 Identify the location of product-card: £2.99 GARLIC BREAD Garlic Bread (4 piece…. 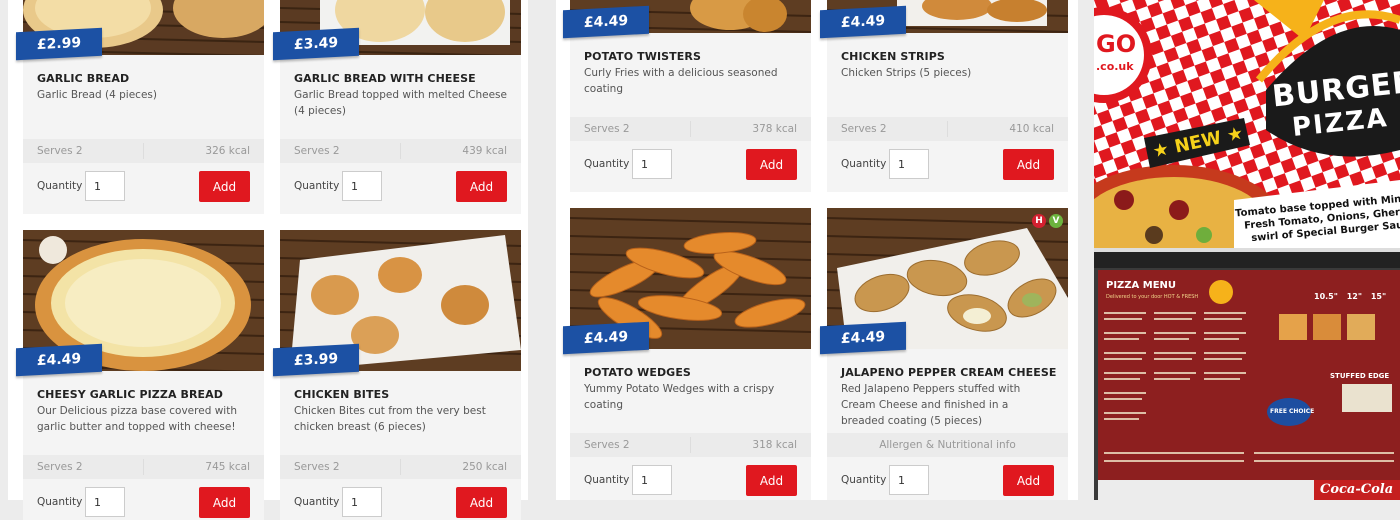
(140, 107).